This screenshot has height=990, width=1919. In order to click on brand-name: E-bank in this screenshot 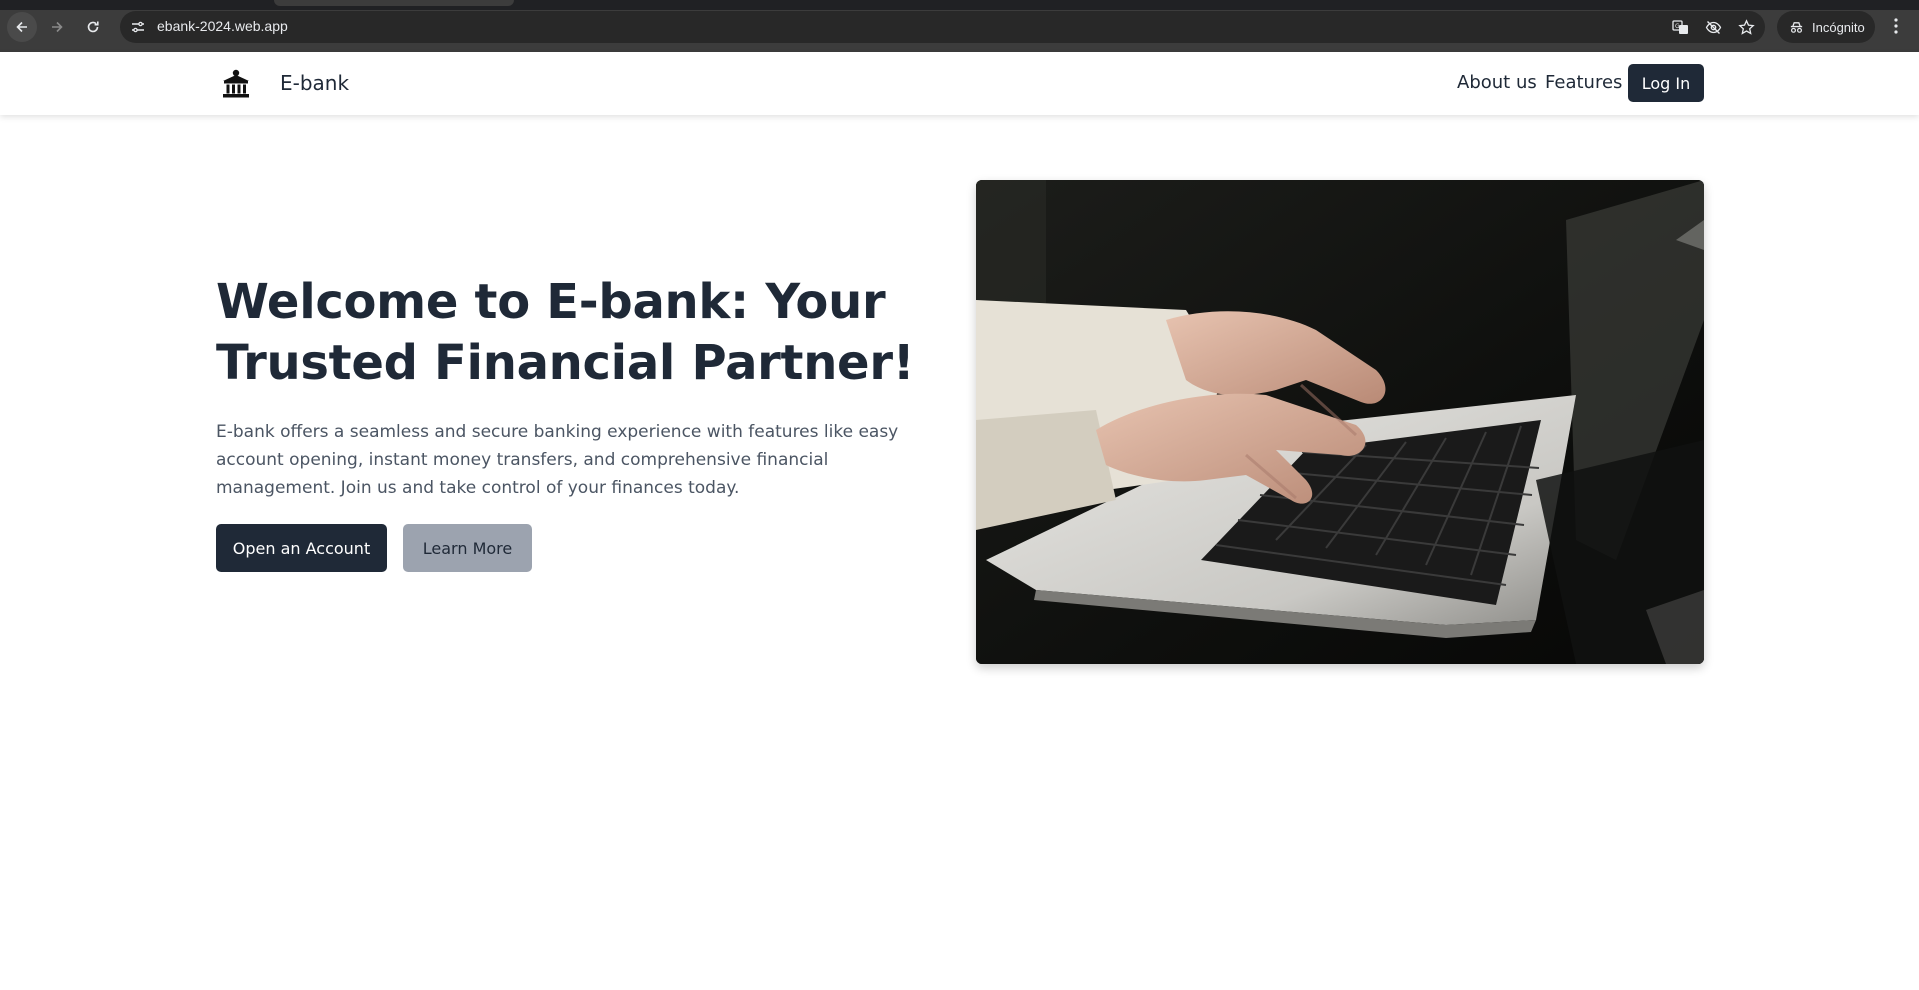, I will do `click(314, 83)`.